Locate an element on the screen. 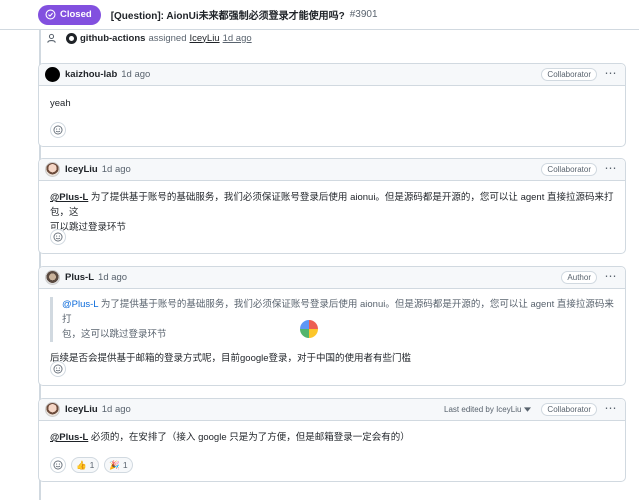 Image resolution: width=639 pixels, height=500 pixels. comment-text: 必须的，在安排了（接入 google 只是为了方便，但是邮箱登录一定会有的） is located at coordinates (249, 437).